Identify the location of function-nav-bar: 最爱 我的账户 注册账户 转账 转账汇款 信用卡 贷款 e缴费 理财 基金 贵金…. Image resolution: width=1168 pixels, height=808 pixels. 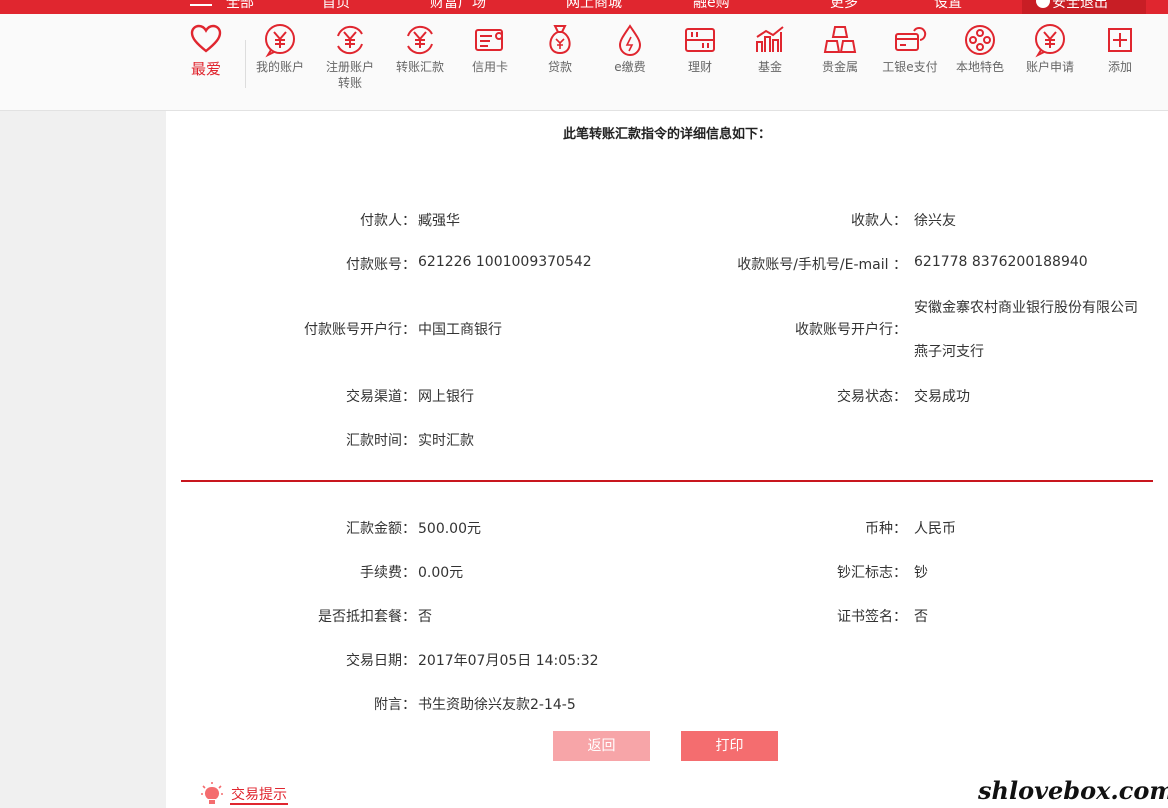
(584, 62).